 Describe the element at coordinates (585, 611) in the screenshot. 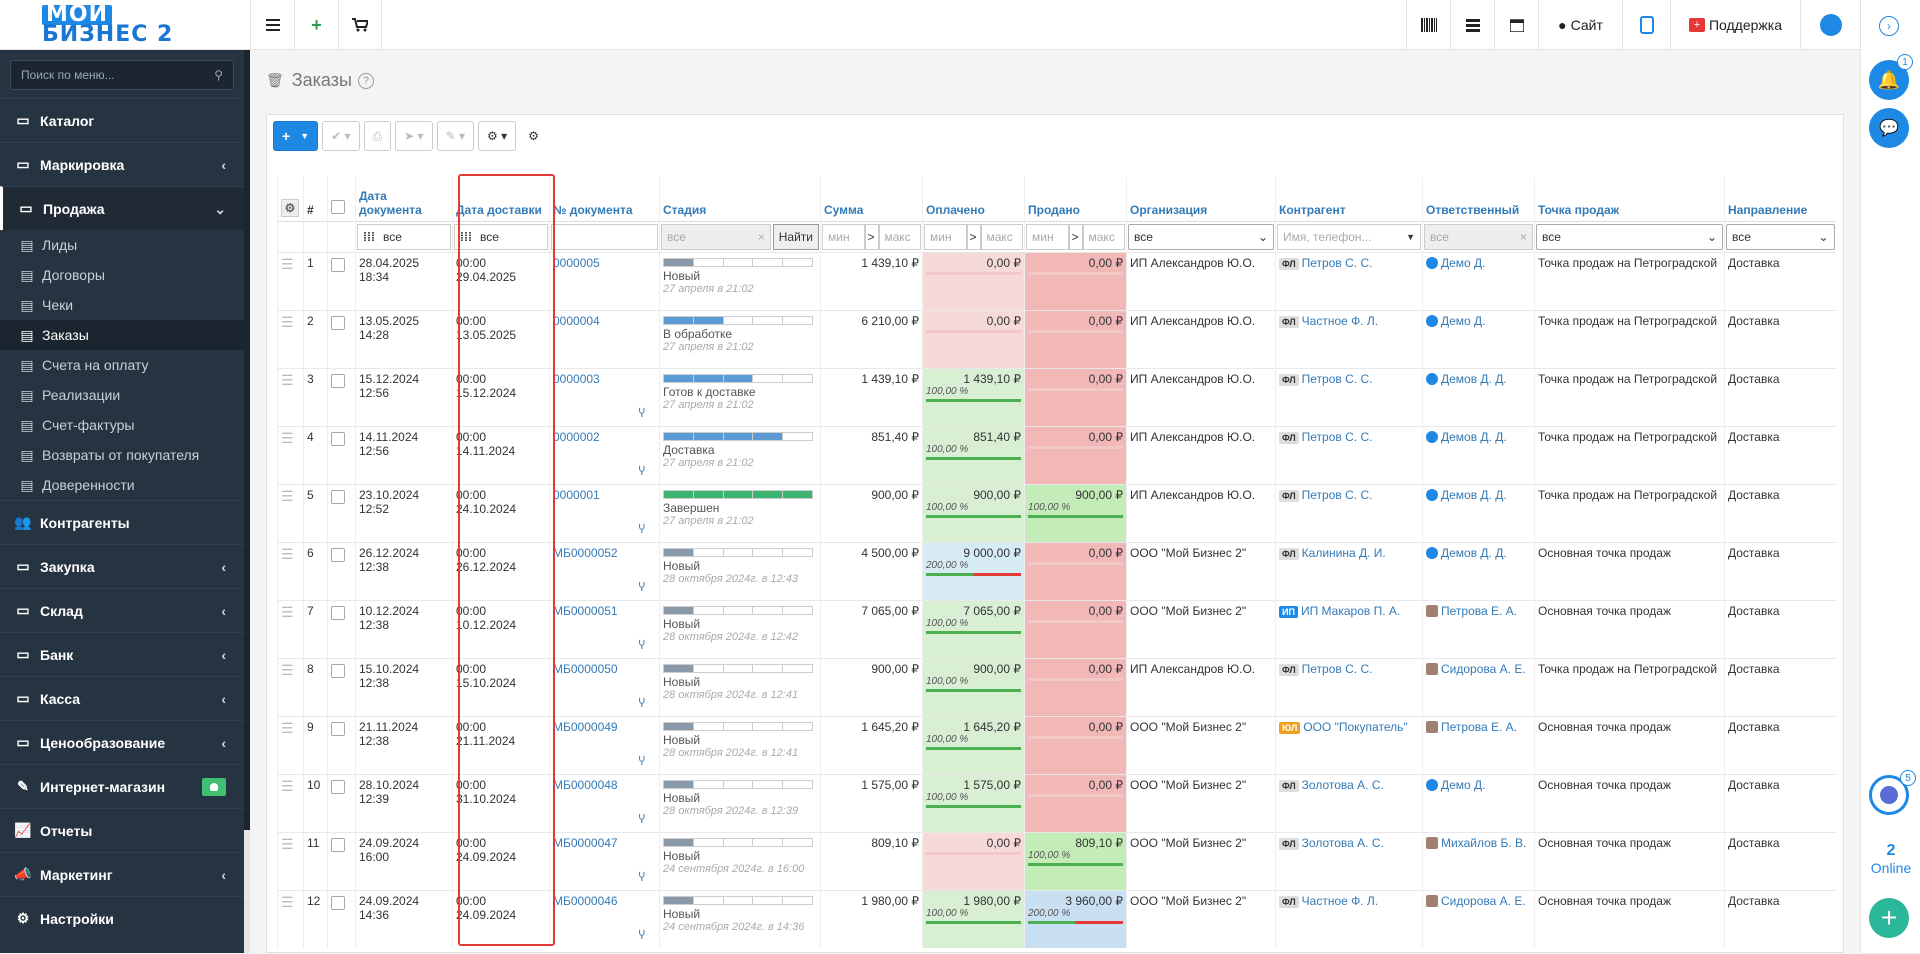

I see `doc-number-link: МБ0000051` at that location.